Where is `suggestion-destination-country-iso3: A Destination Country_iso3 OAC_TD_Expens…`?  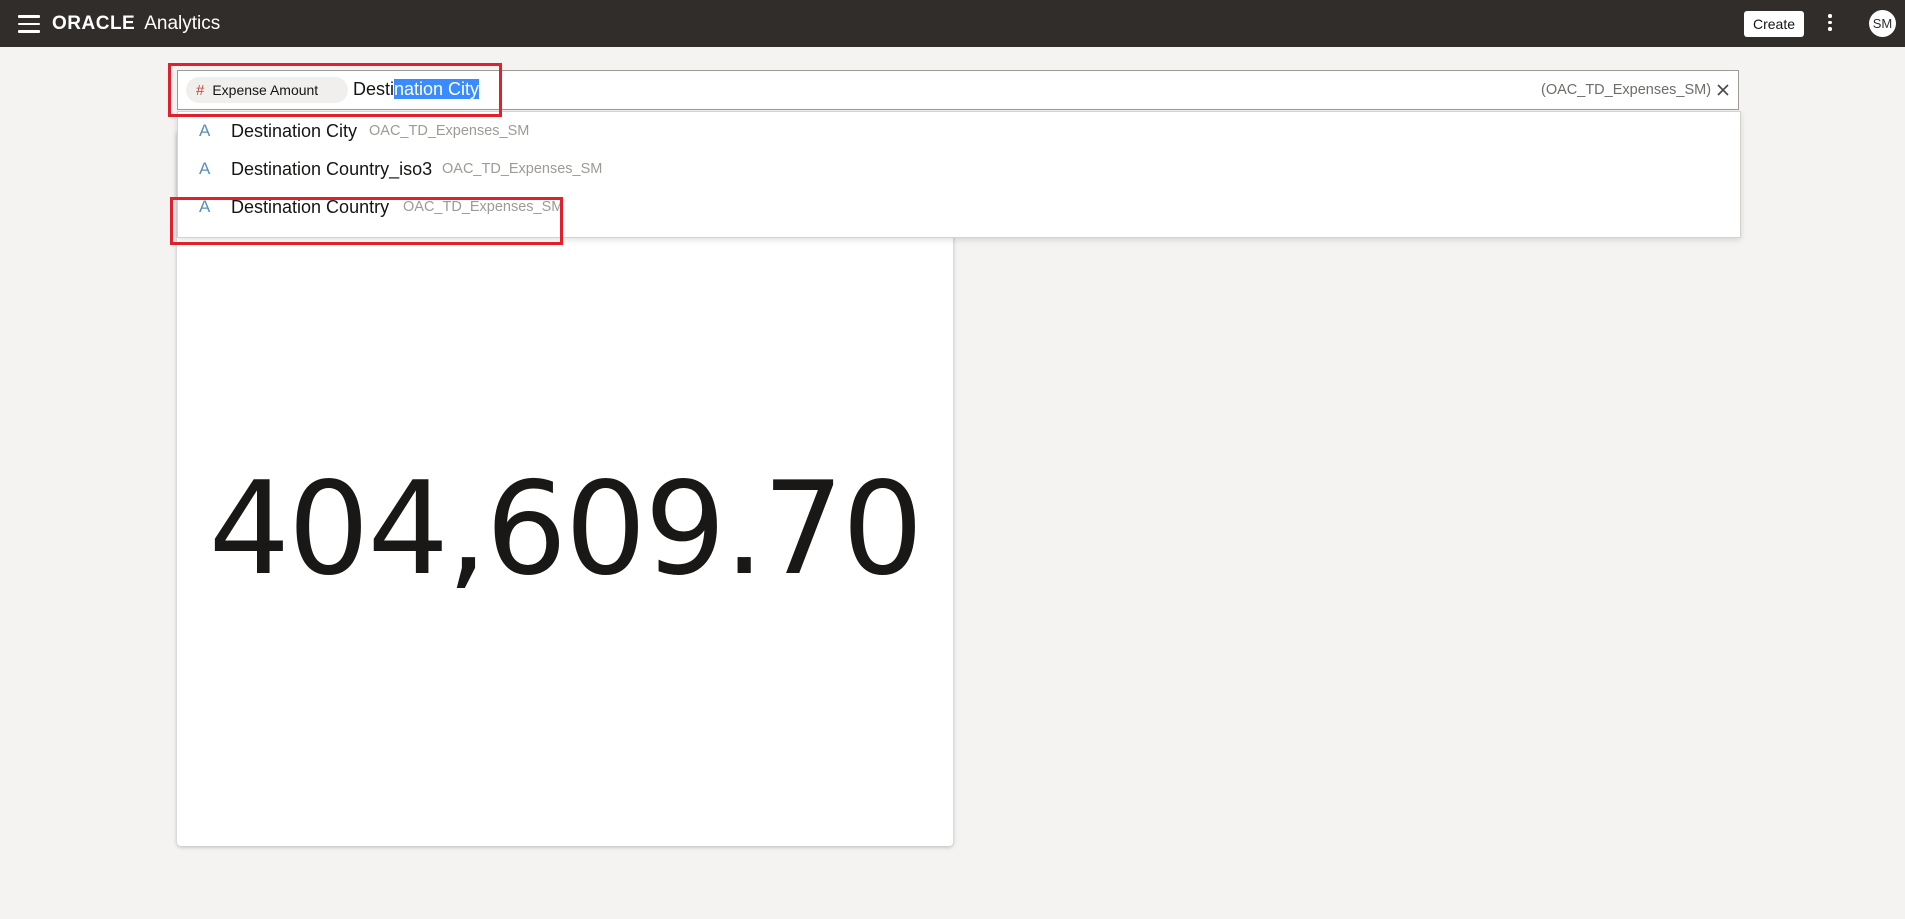
suggestion-destination-country-iso3: A Destination Country_iso3 OAC_TD_Expens… is located at coordinates (959, 169).